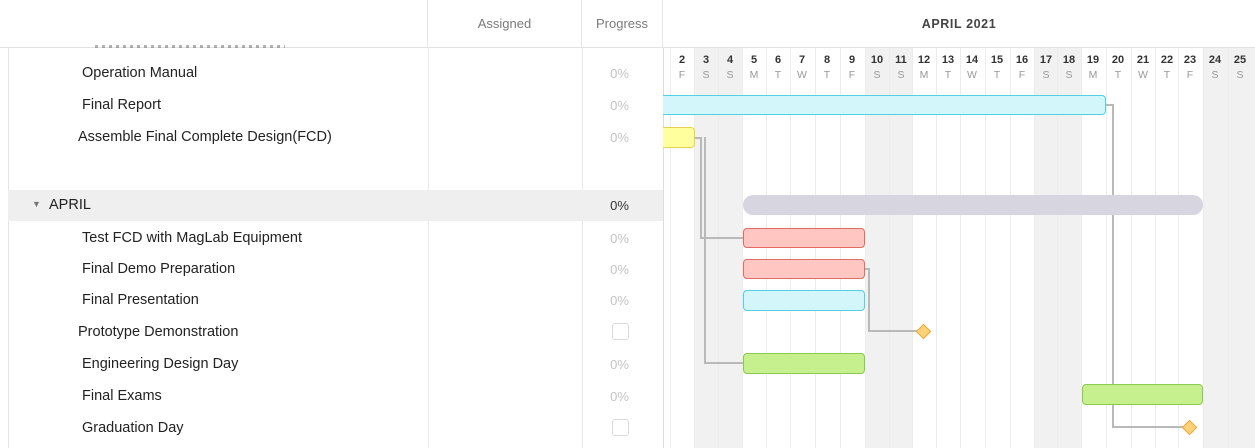 This screenshot has height=448, width=1255. What do you see at coordinates (158, 332) in the screenshot?
I see `task-name: Prototype Demonstration` at bounding box center [158, 332].